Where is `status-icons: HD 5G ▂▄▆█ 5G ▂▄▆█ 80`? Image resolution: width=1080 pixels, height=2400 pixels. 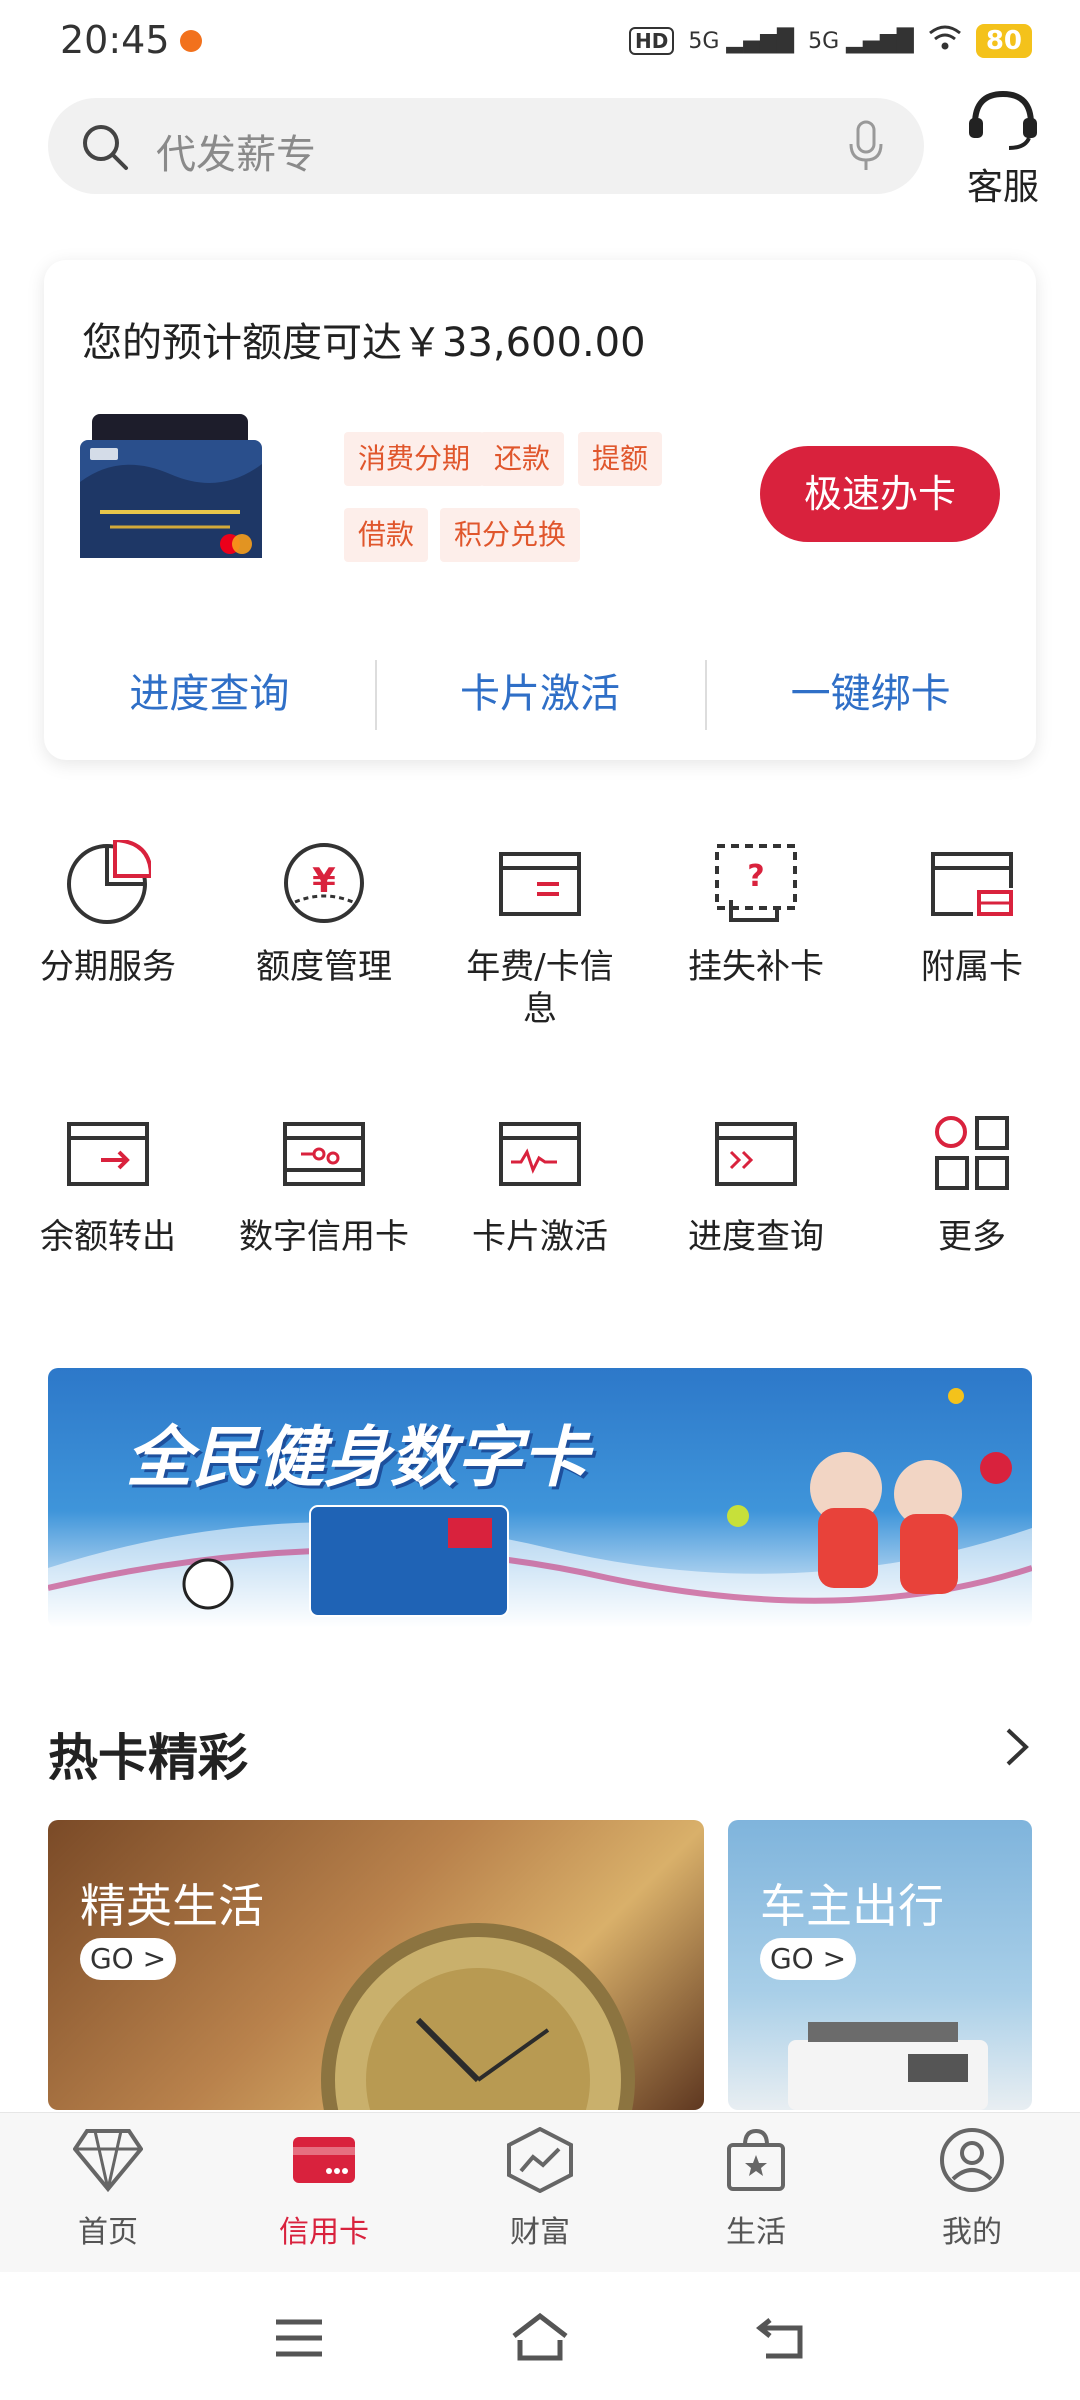 status-icons: HD 5G ▂▄▆█ 5G ▂▄▆█ 80 is located at coordinates (830, 41).